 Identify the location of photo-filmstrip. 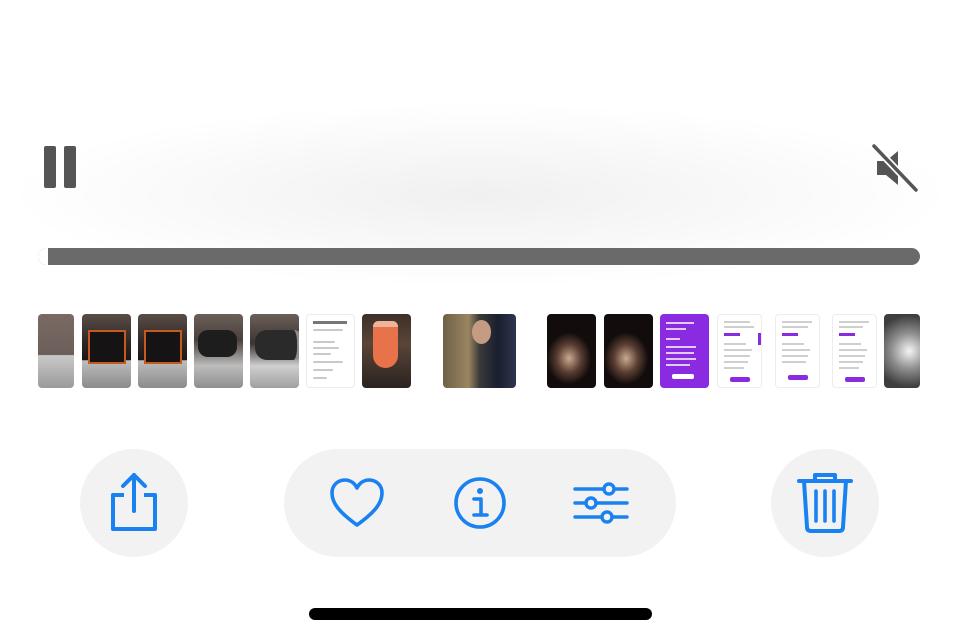
(480, 352).